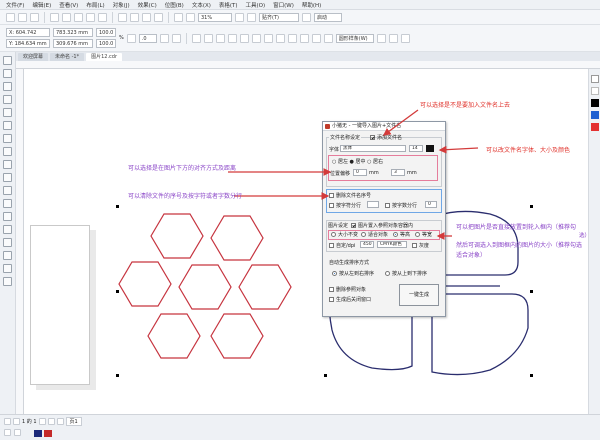 This screenshot has width=600, height=440. I want to click on note-frame-line-2: 选）, so click(585, 236).